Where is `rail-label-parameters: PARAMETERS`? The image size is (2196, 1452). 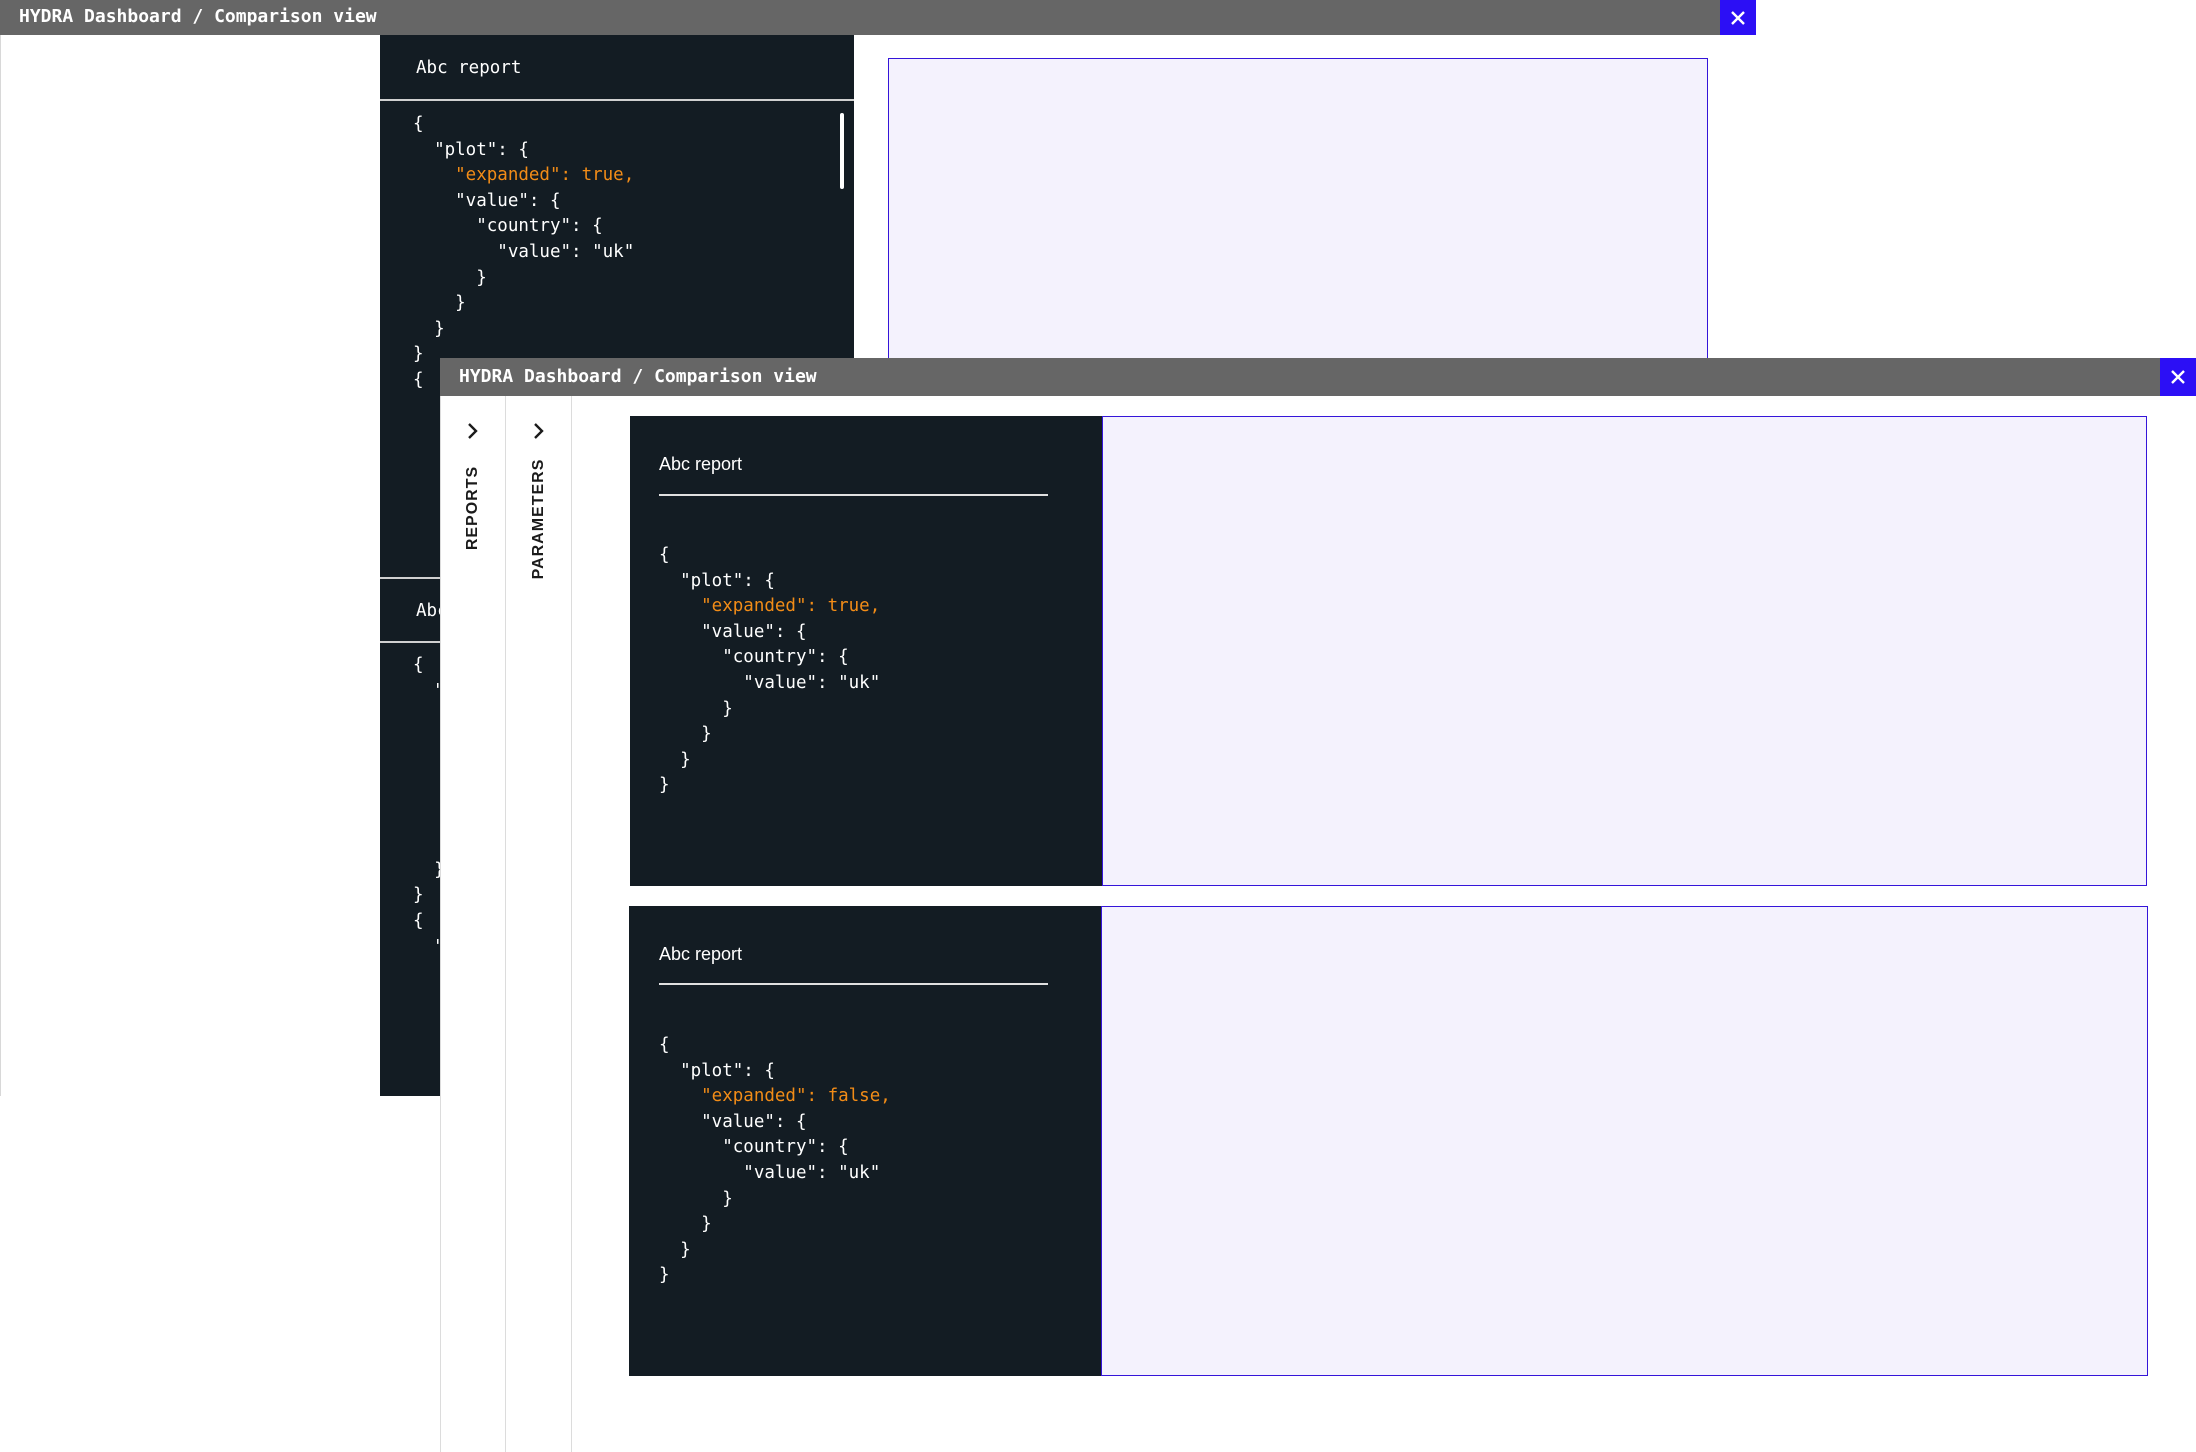
rail-label-parameters: PARAMETERS is located at coordinates (538, 519).